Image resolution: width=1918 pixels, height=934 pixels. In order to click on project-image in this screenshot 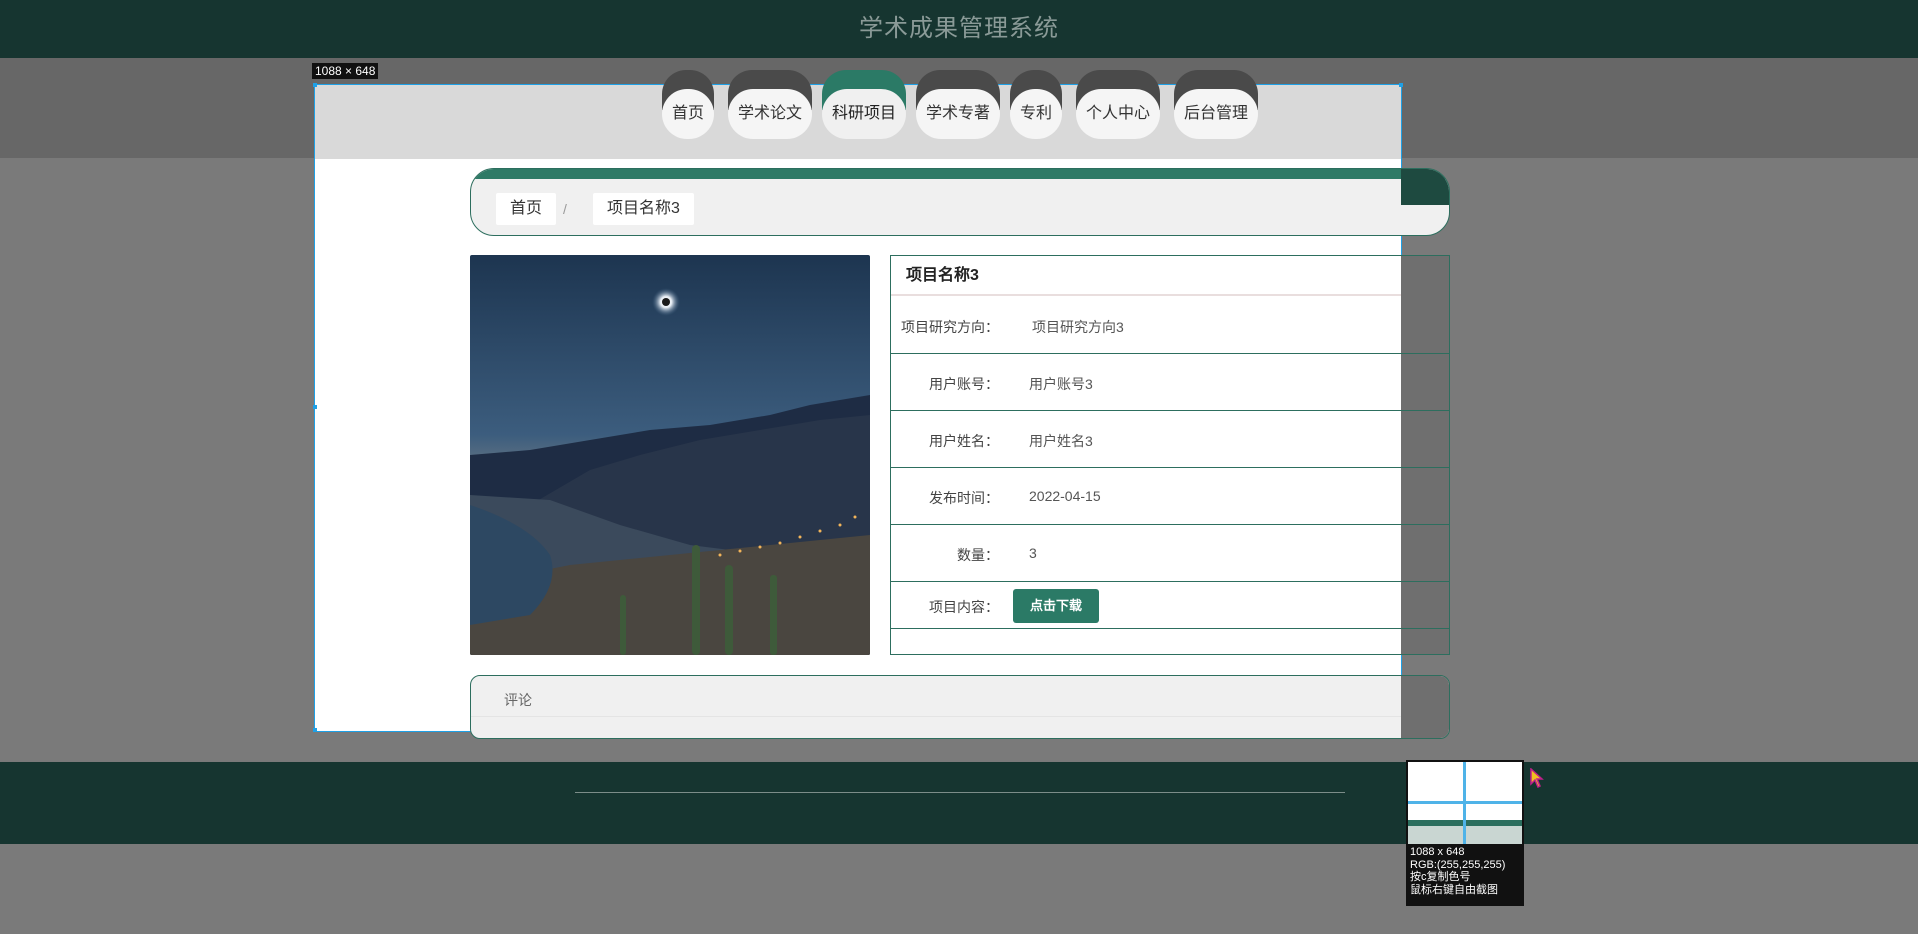, I will do `click(670, 455)`.